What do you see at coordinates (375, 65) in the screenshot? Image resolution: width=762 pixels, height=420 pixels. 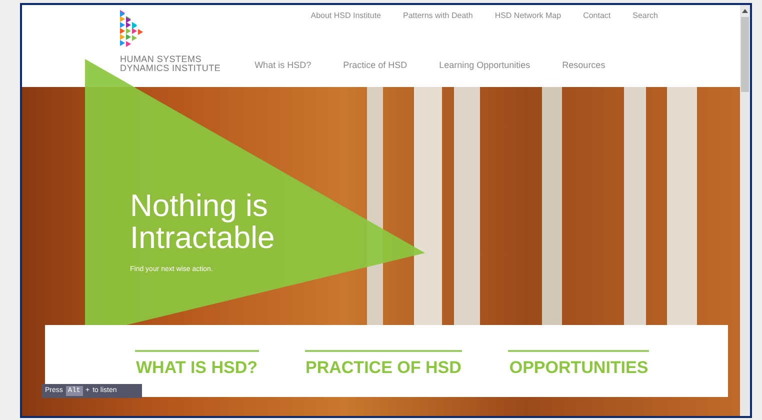 I see `nav-link: Practice of HSD` at bounding box center [375, 65].